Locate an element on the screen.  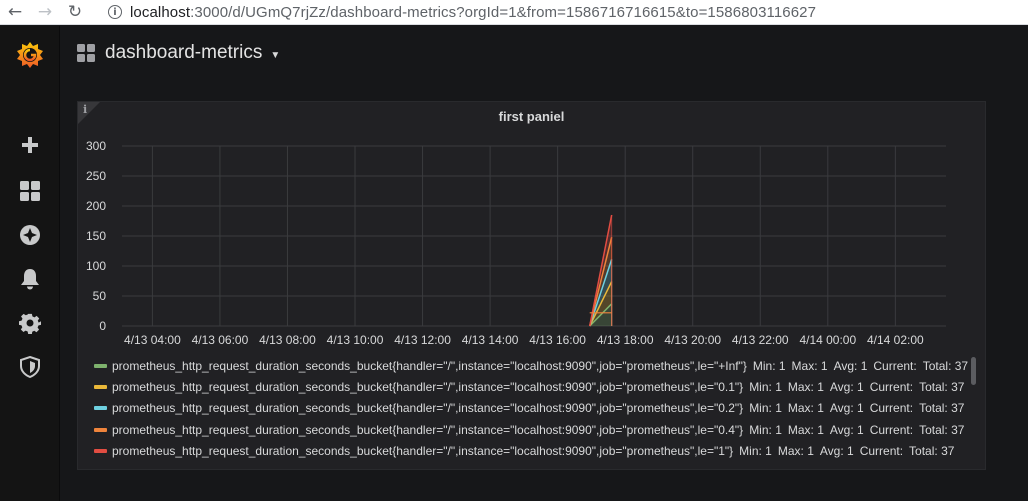
configuration-gear-icon is located at coordinates (30, 323).